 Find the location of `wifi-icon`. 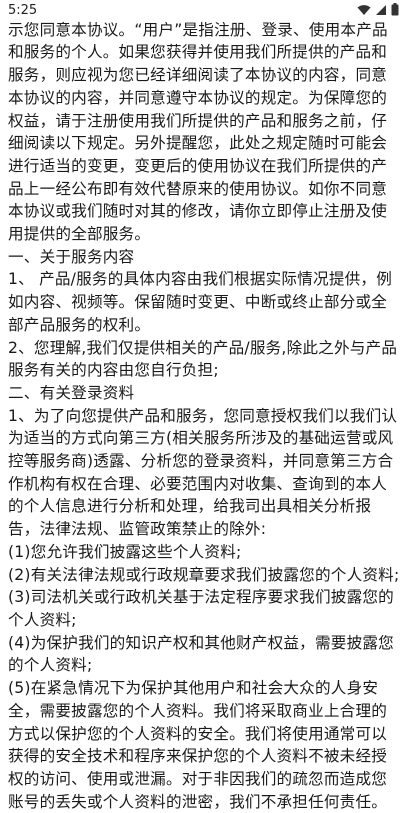

wifi-icon is located at coordinates (364, 10).